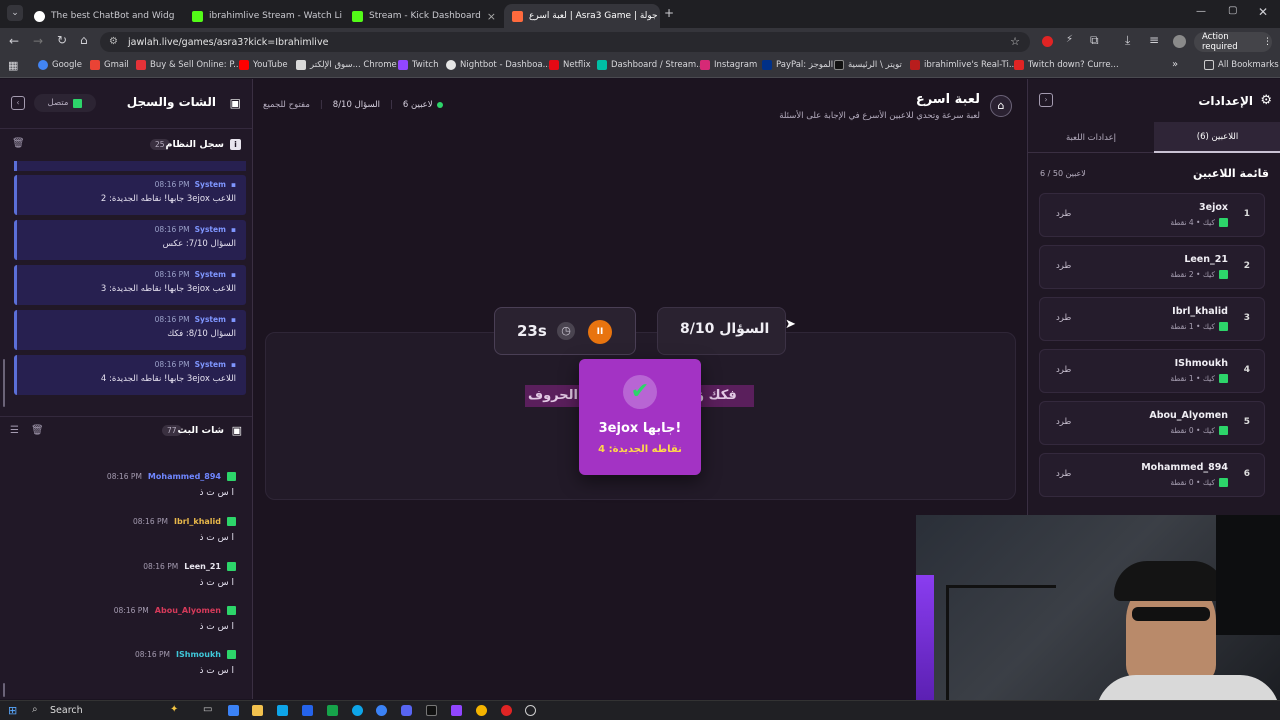 The image size is (1280, 720). Describe the element at coordinates (1232, 10) in the screenshot. I see `maximize-icon: ▢` at that location.